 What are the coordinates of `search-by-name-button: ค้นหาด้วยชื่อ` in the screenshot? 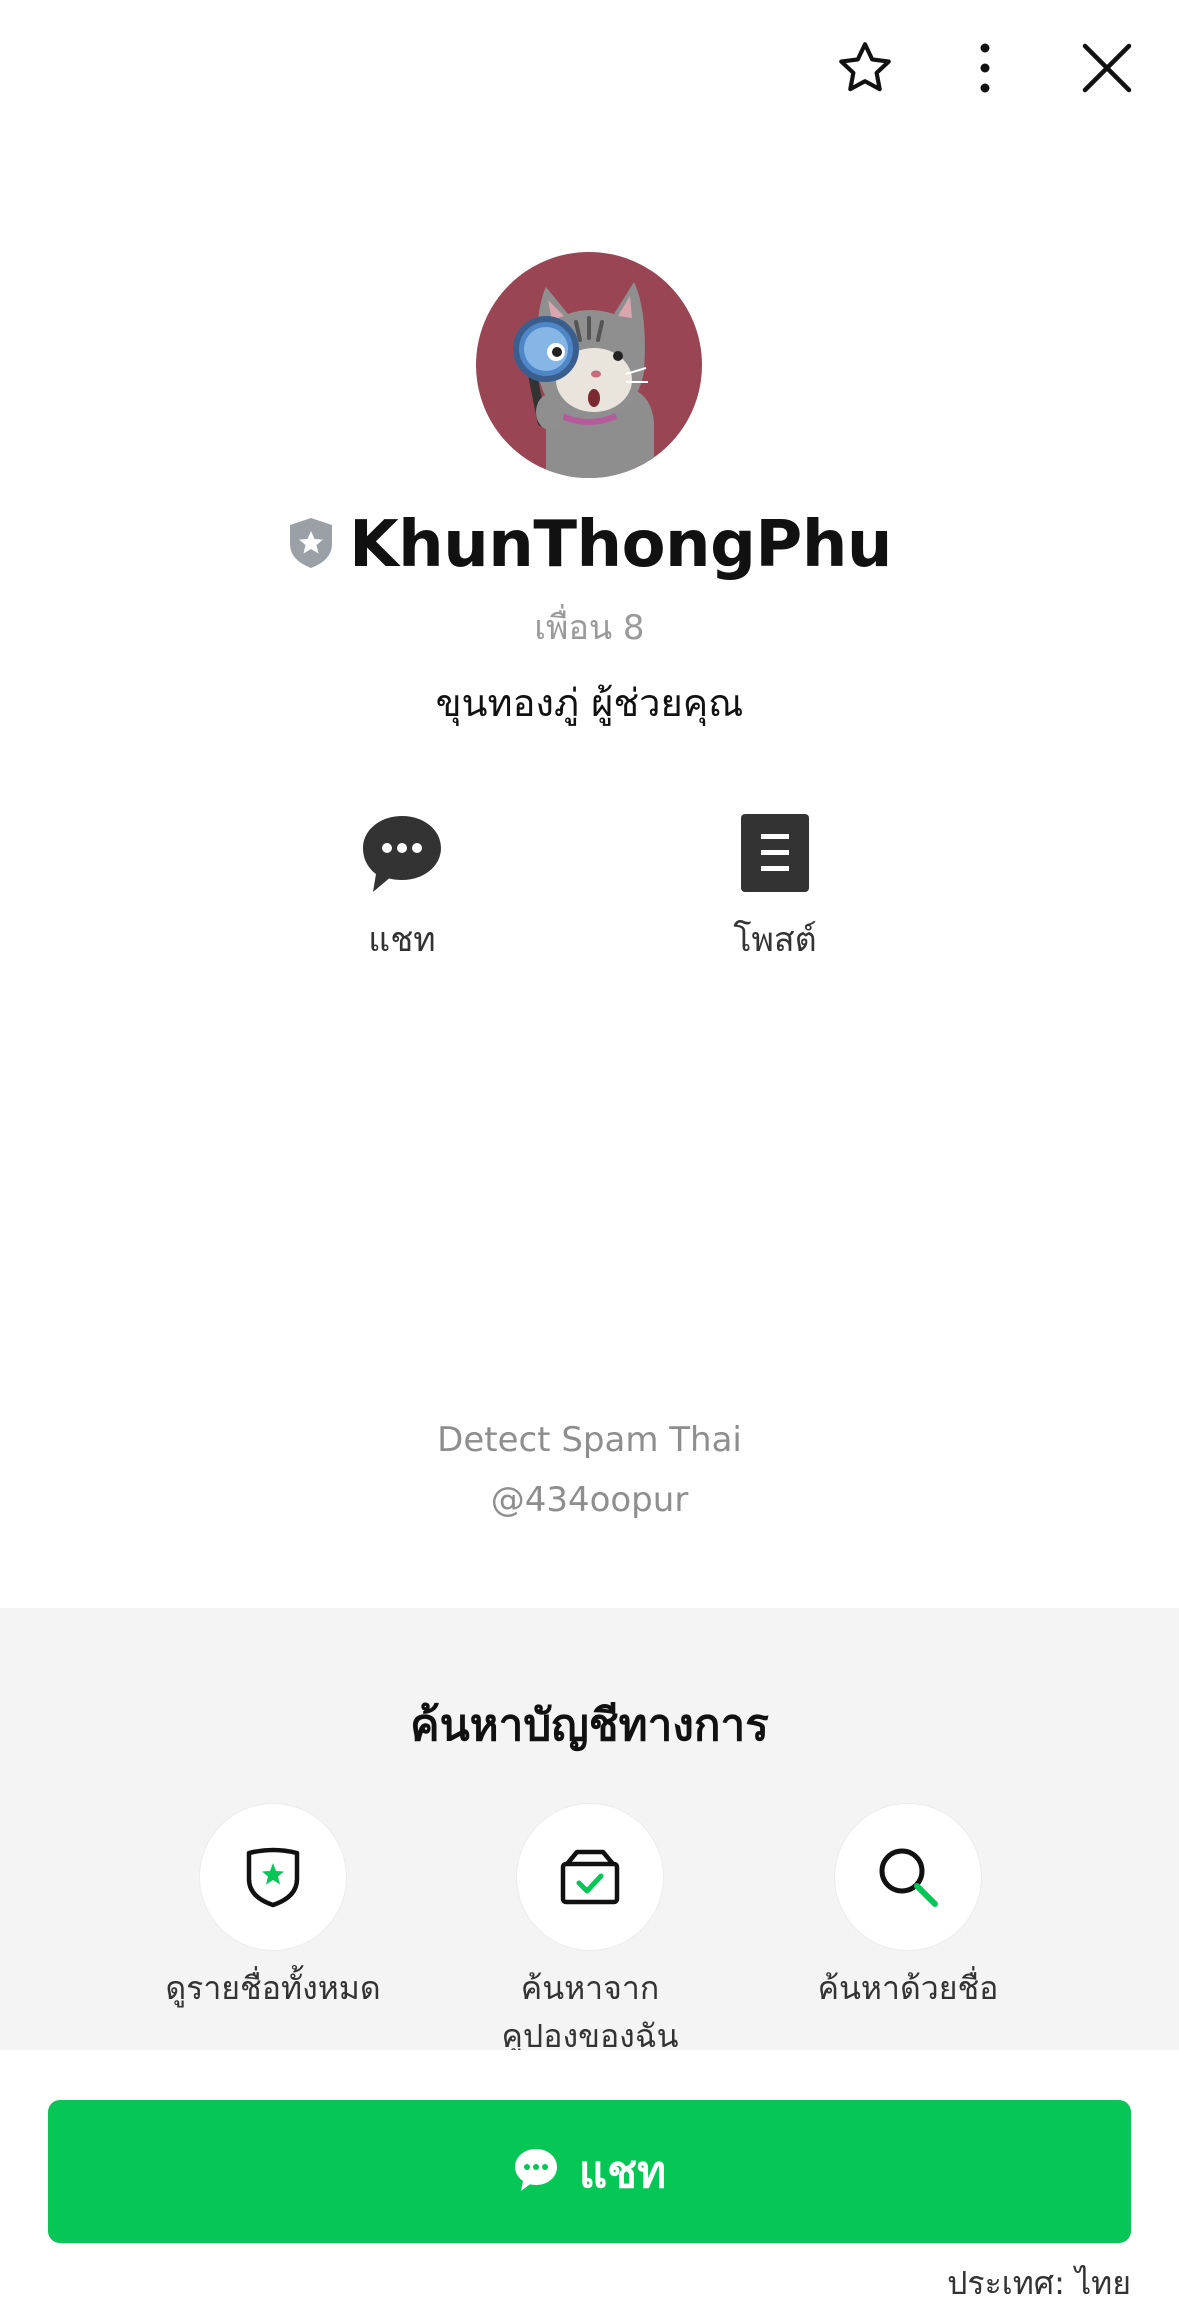 It's located at (908, 1908).